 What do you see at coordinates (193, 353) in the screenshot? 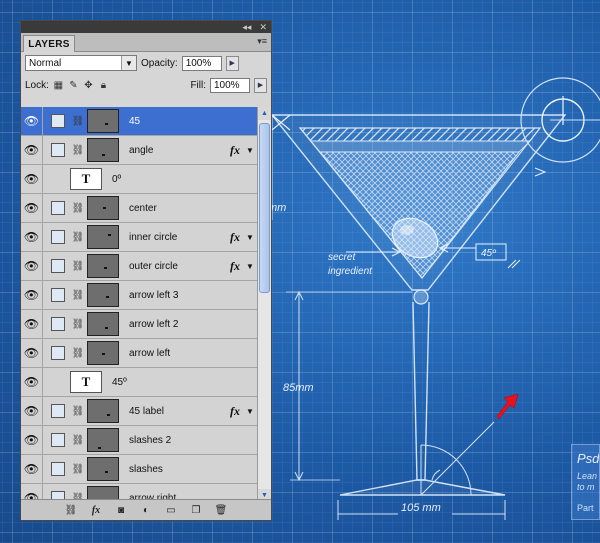
I see `layer-name: arrow left` at bounding box center [193, 353].